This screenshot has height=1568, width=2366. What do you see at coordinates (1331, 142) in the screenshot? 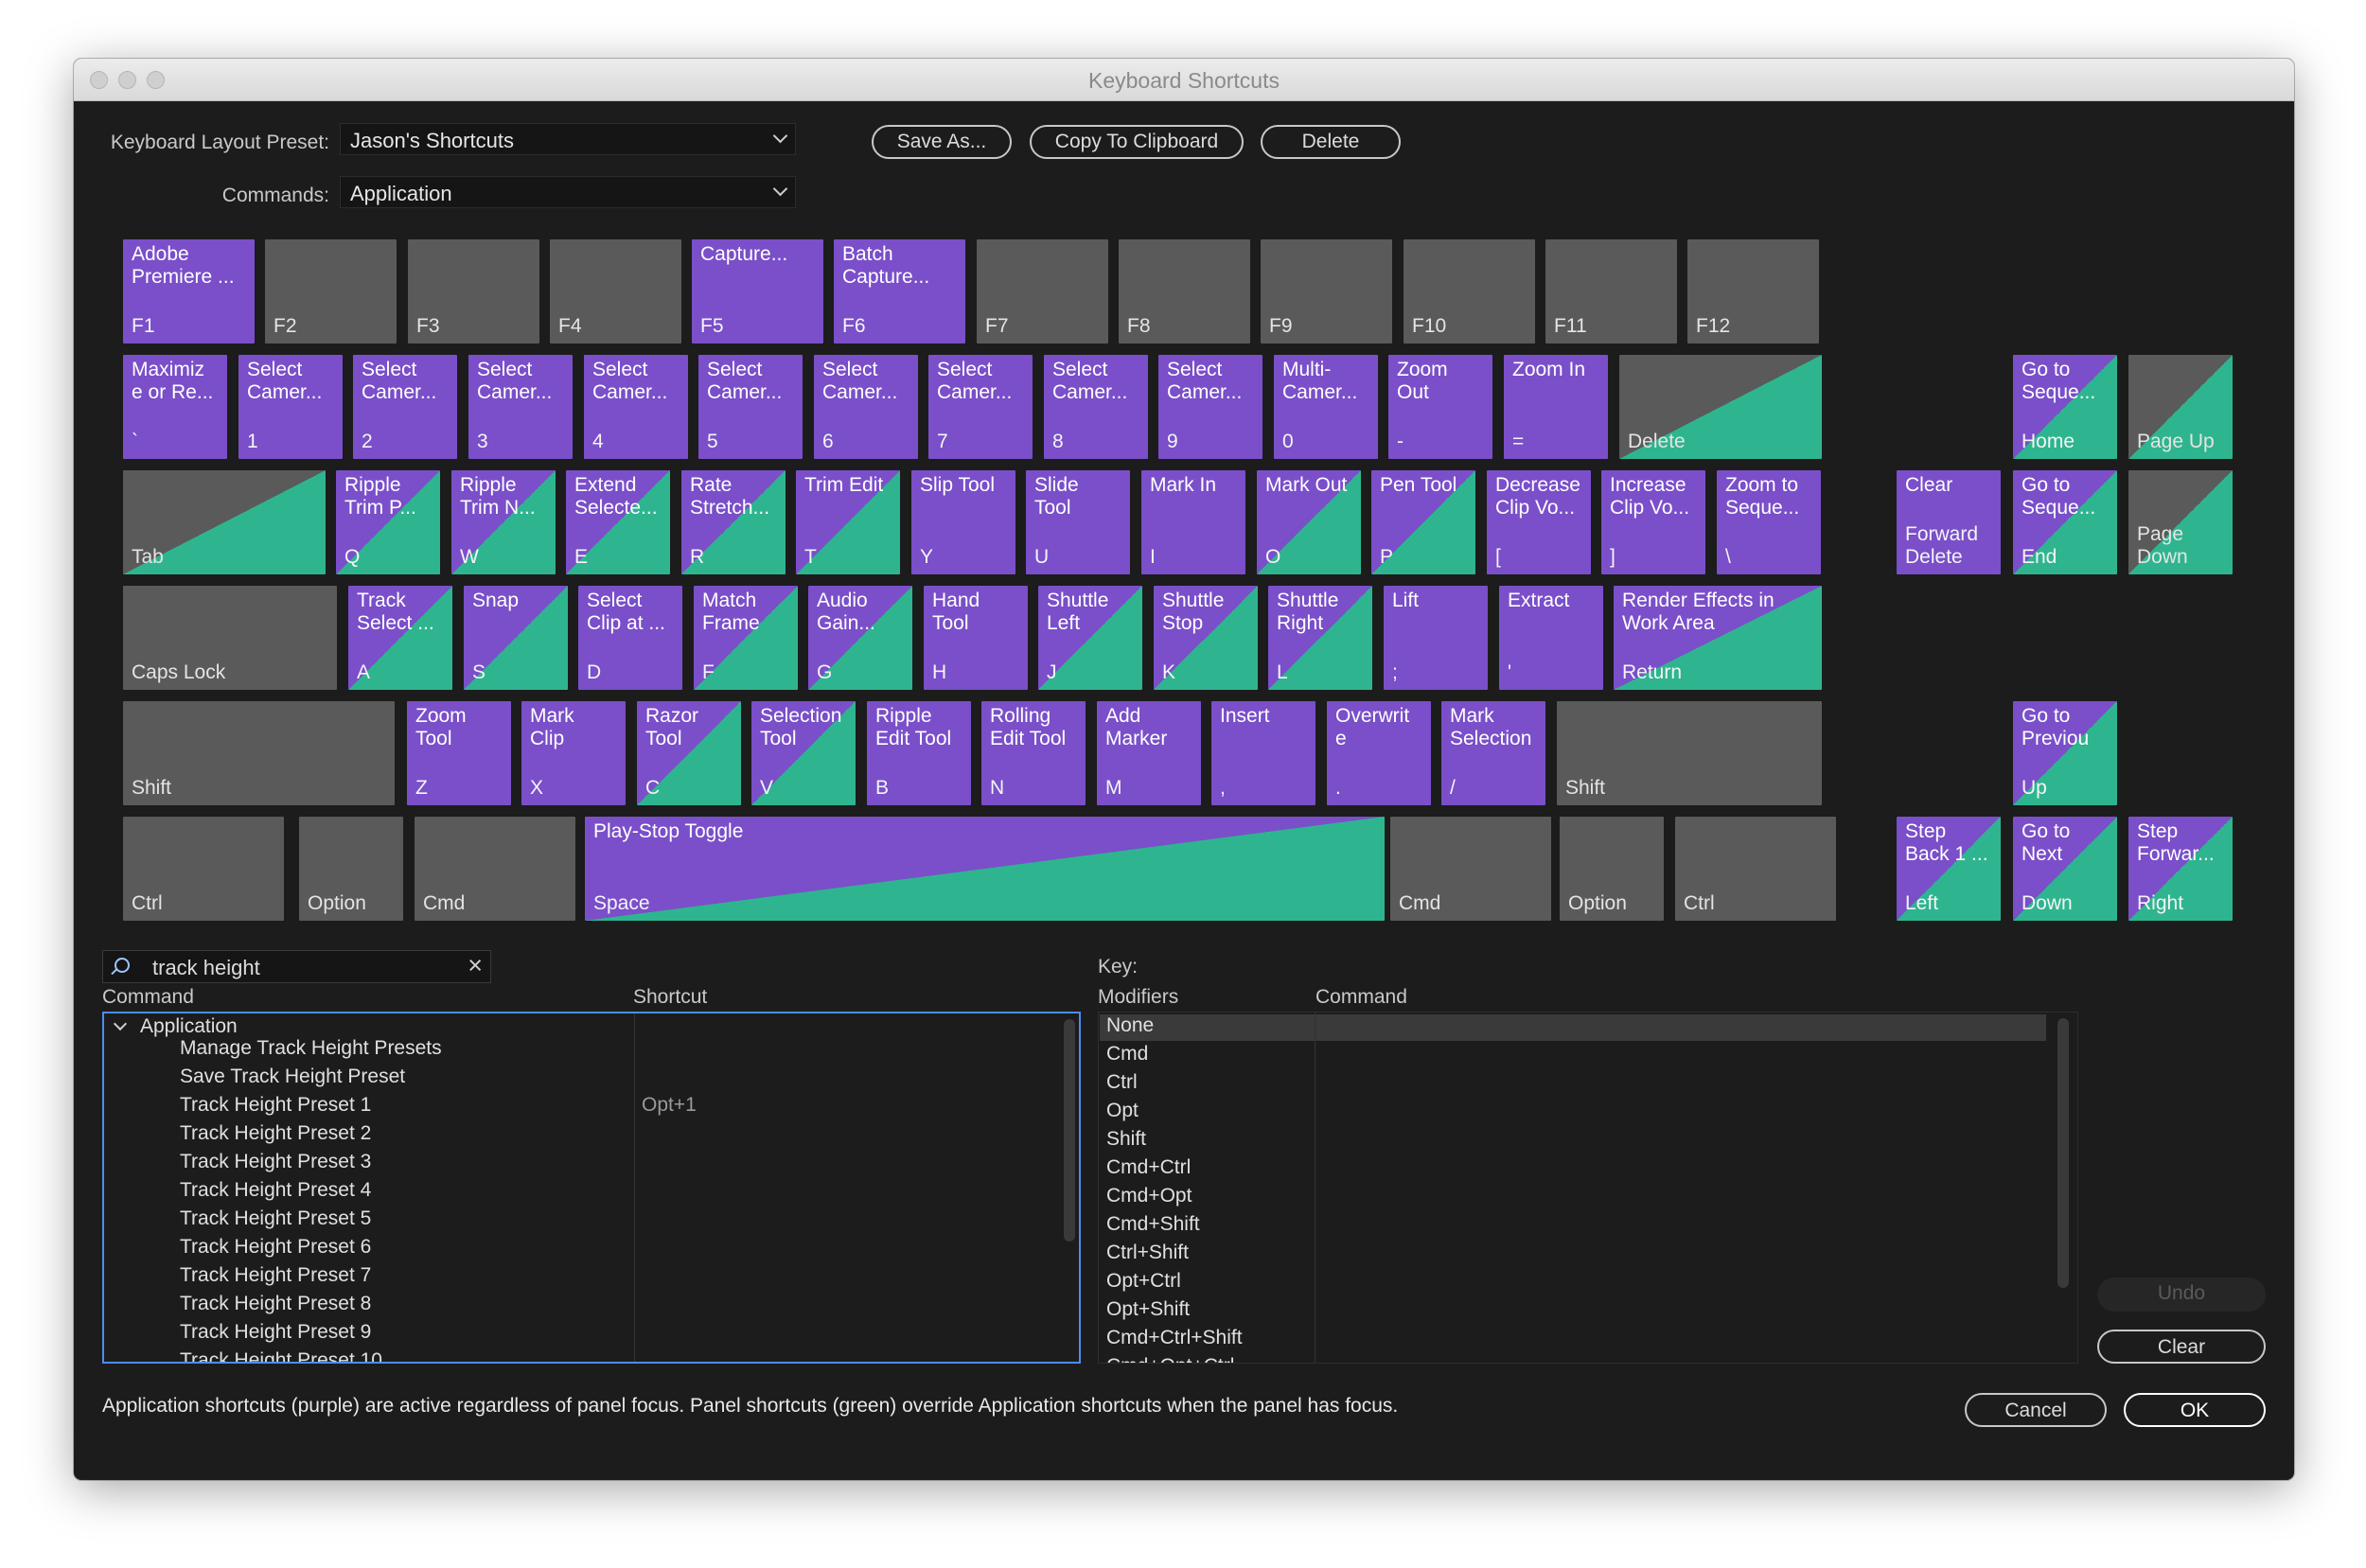
I see `delete-preset-button: Delete` at bounding box center [1331, 142].